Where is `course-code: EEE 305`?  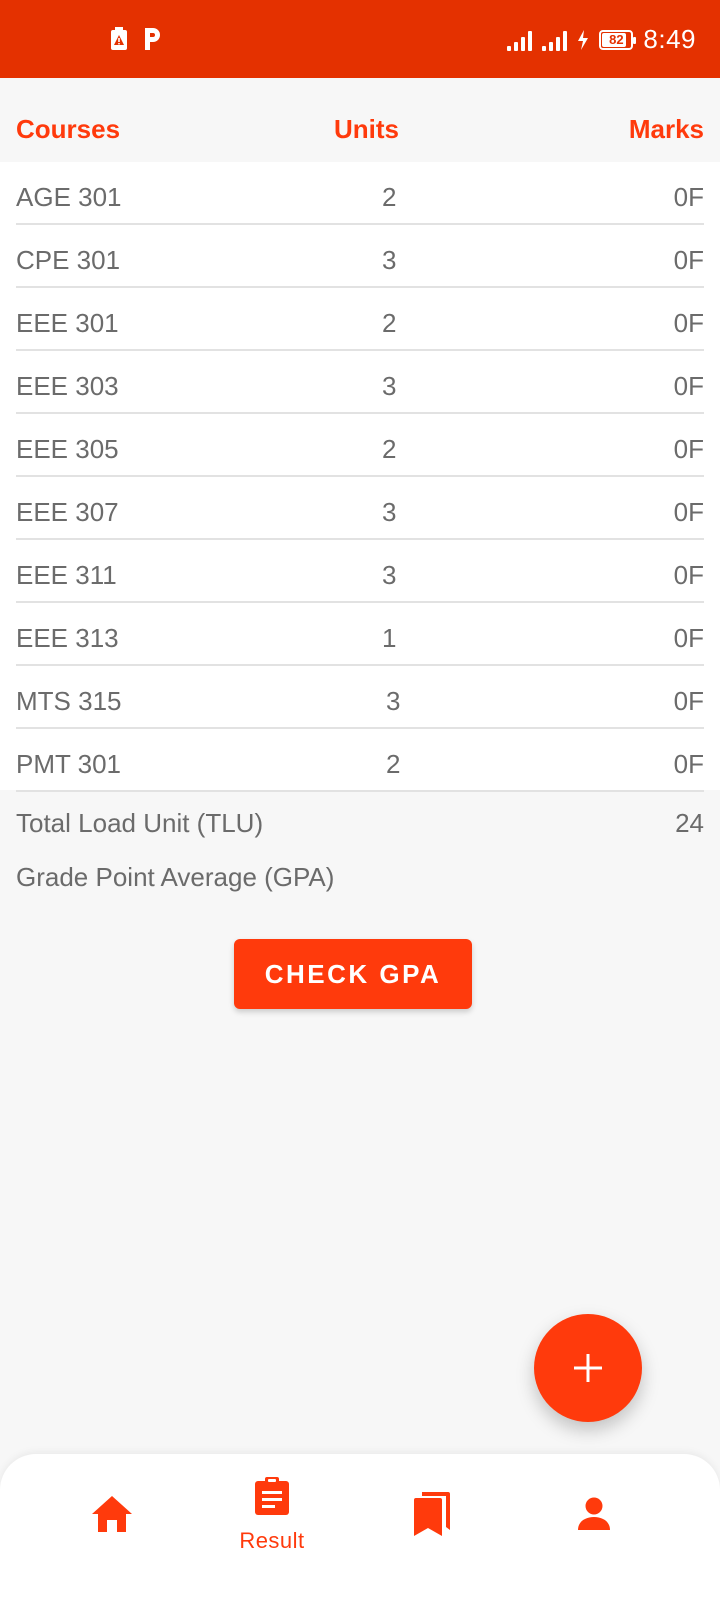 course-code: EEE 305 is located at coordinates (67, 449).